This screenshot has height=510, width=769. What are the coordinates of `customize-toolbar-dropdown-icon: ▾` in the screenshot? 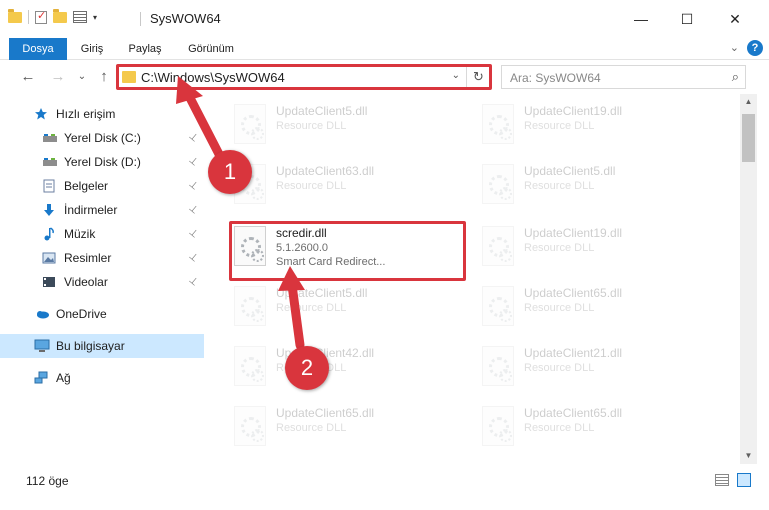 It's located at (95, 17).